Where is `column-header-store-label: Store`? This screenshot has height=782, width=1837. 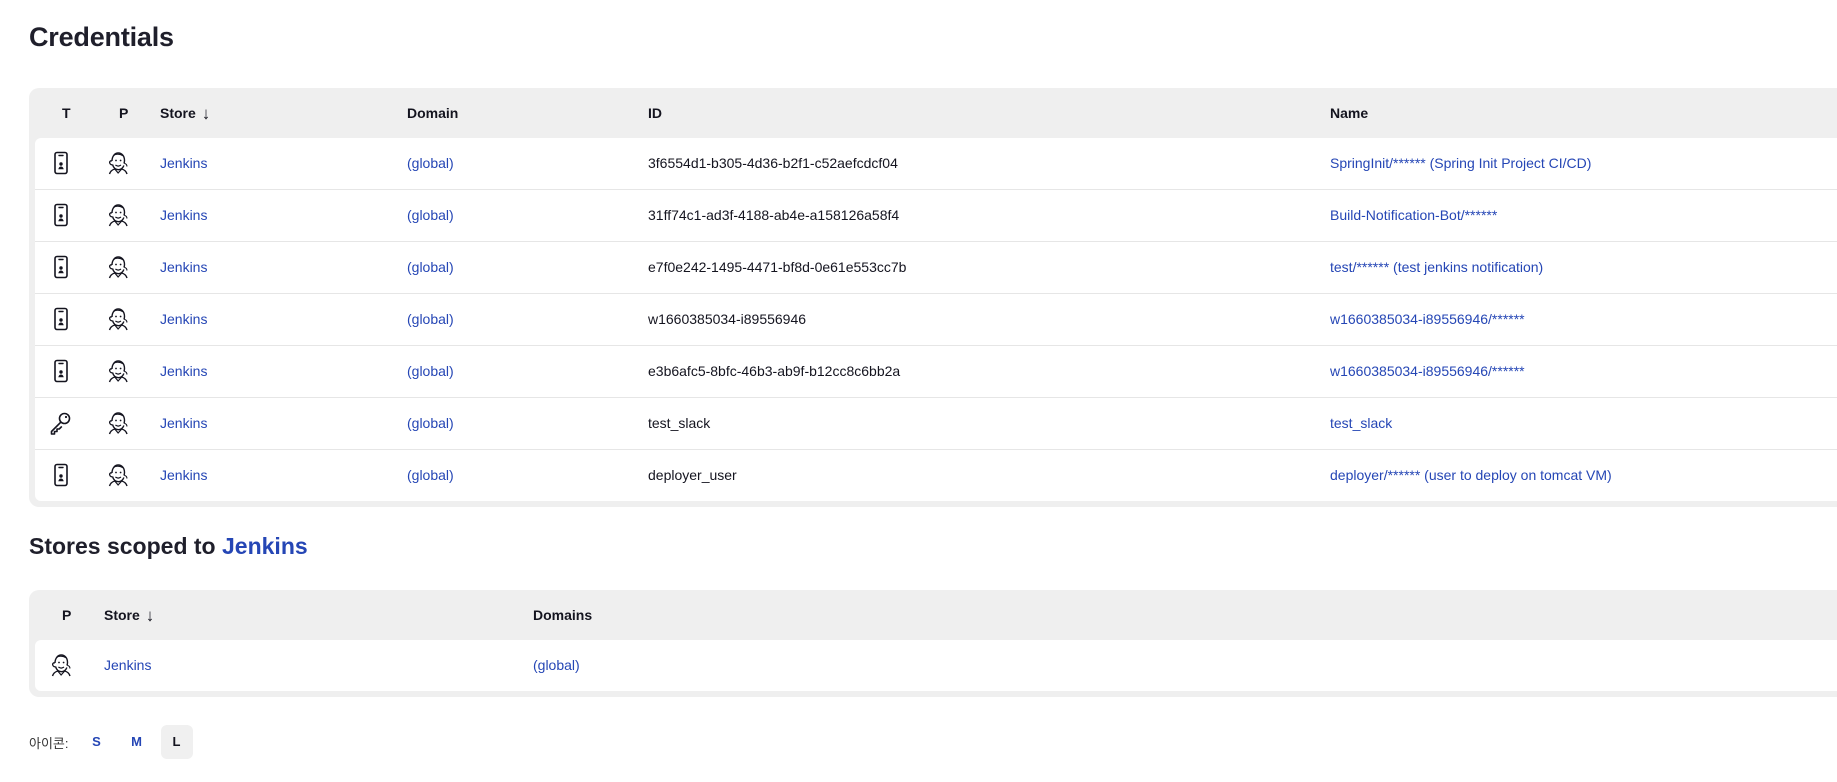 column-header-store-label: Store is located at coordinates (178, 113).